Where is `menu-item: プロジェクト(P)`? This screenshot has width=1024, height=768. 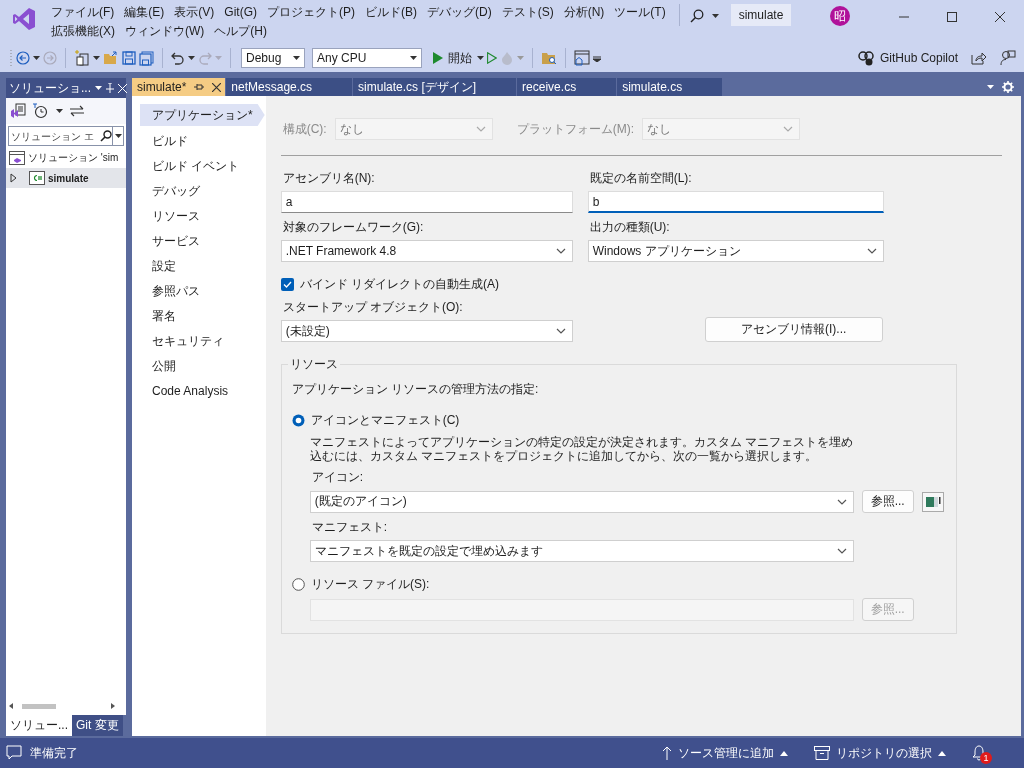 menu-item: プロジェクト(P) is located at coordinates (311, 12).